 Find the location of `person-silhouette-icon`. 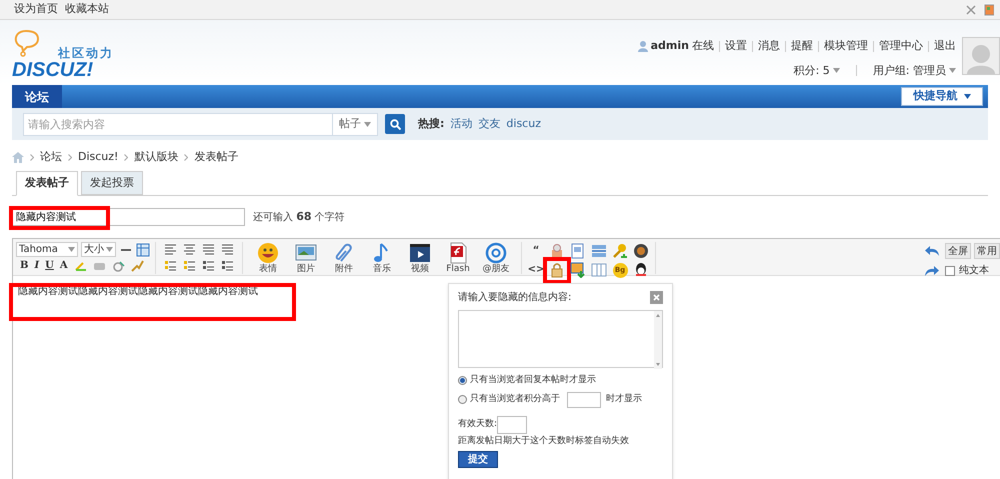

person-silhouette-icon is located at coordinates (981, 58).